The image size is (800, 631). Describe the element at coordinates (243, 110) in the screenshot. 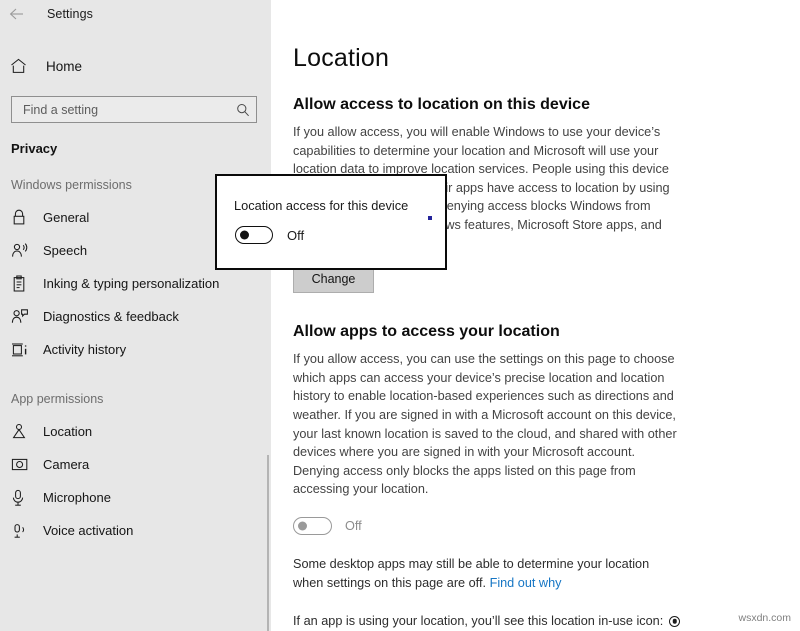

I see `search-icon` at that location.